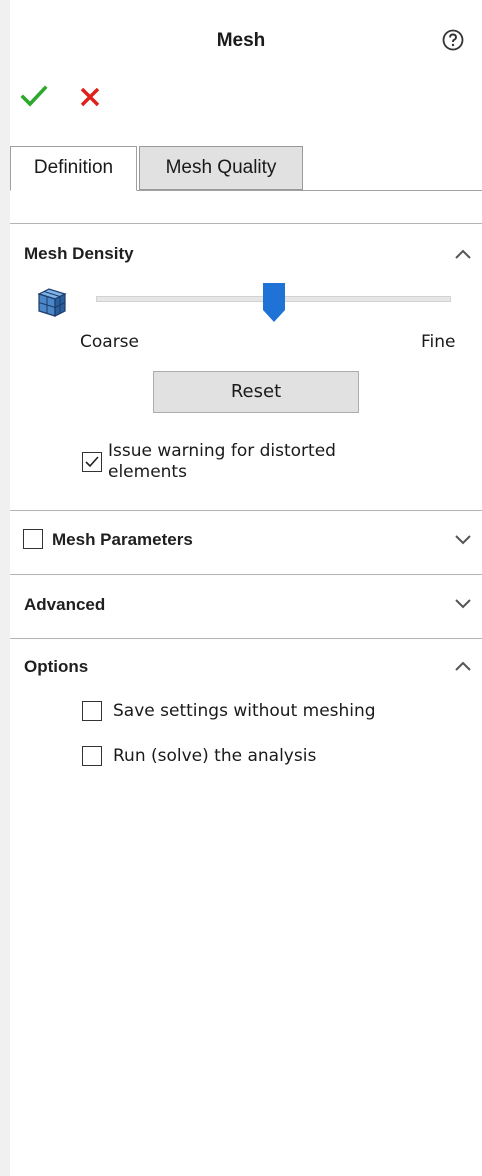  I want to click on help-icon, so click(453, 40).